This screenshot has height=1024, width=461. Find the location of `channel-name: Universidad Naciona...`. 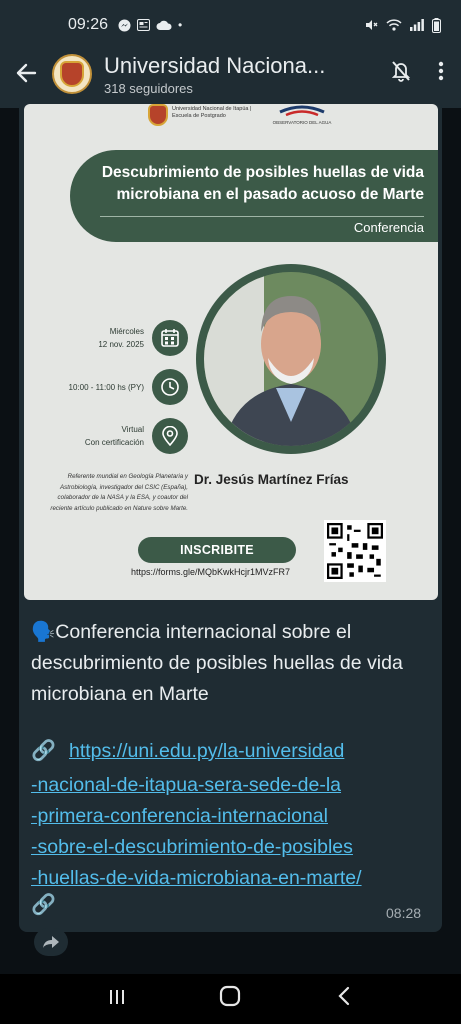

channel-name: Universidad Naciona... is located at coordinates (215, 65).